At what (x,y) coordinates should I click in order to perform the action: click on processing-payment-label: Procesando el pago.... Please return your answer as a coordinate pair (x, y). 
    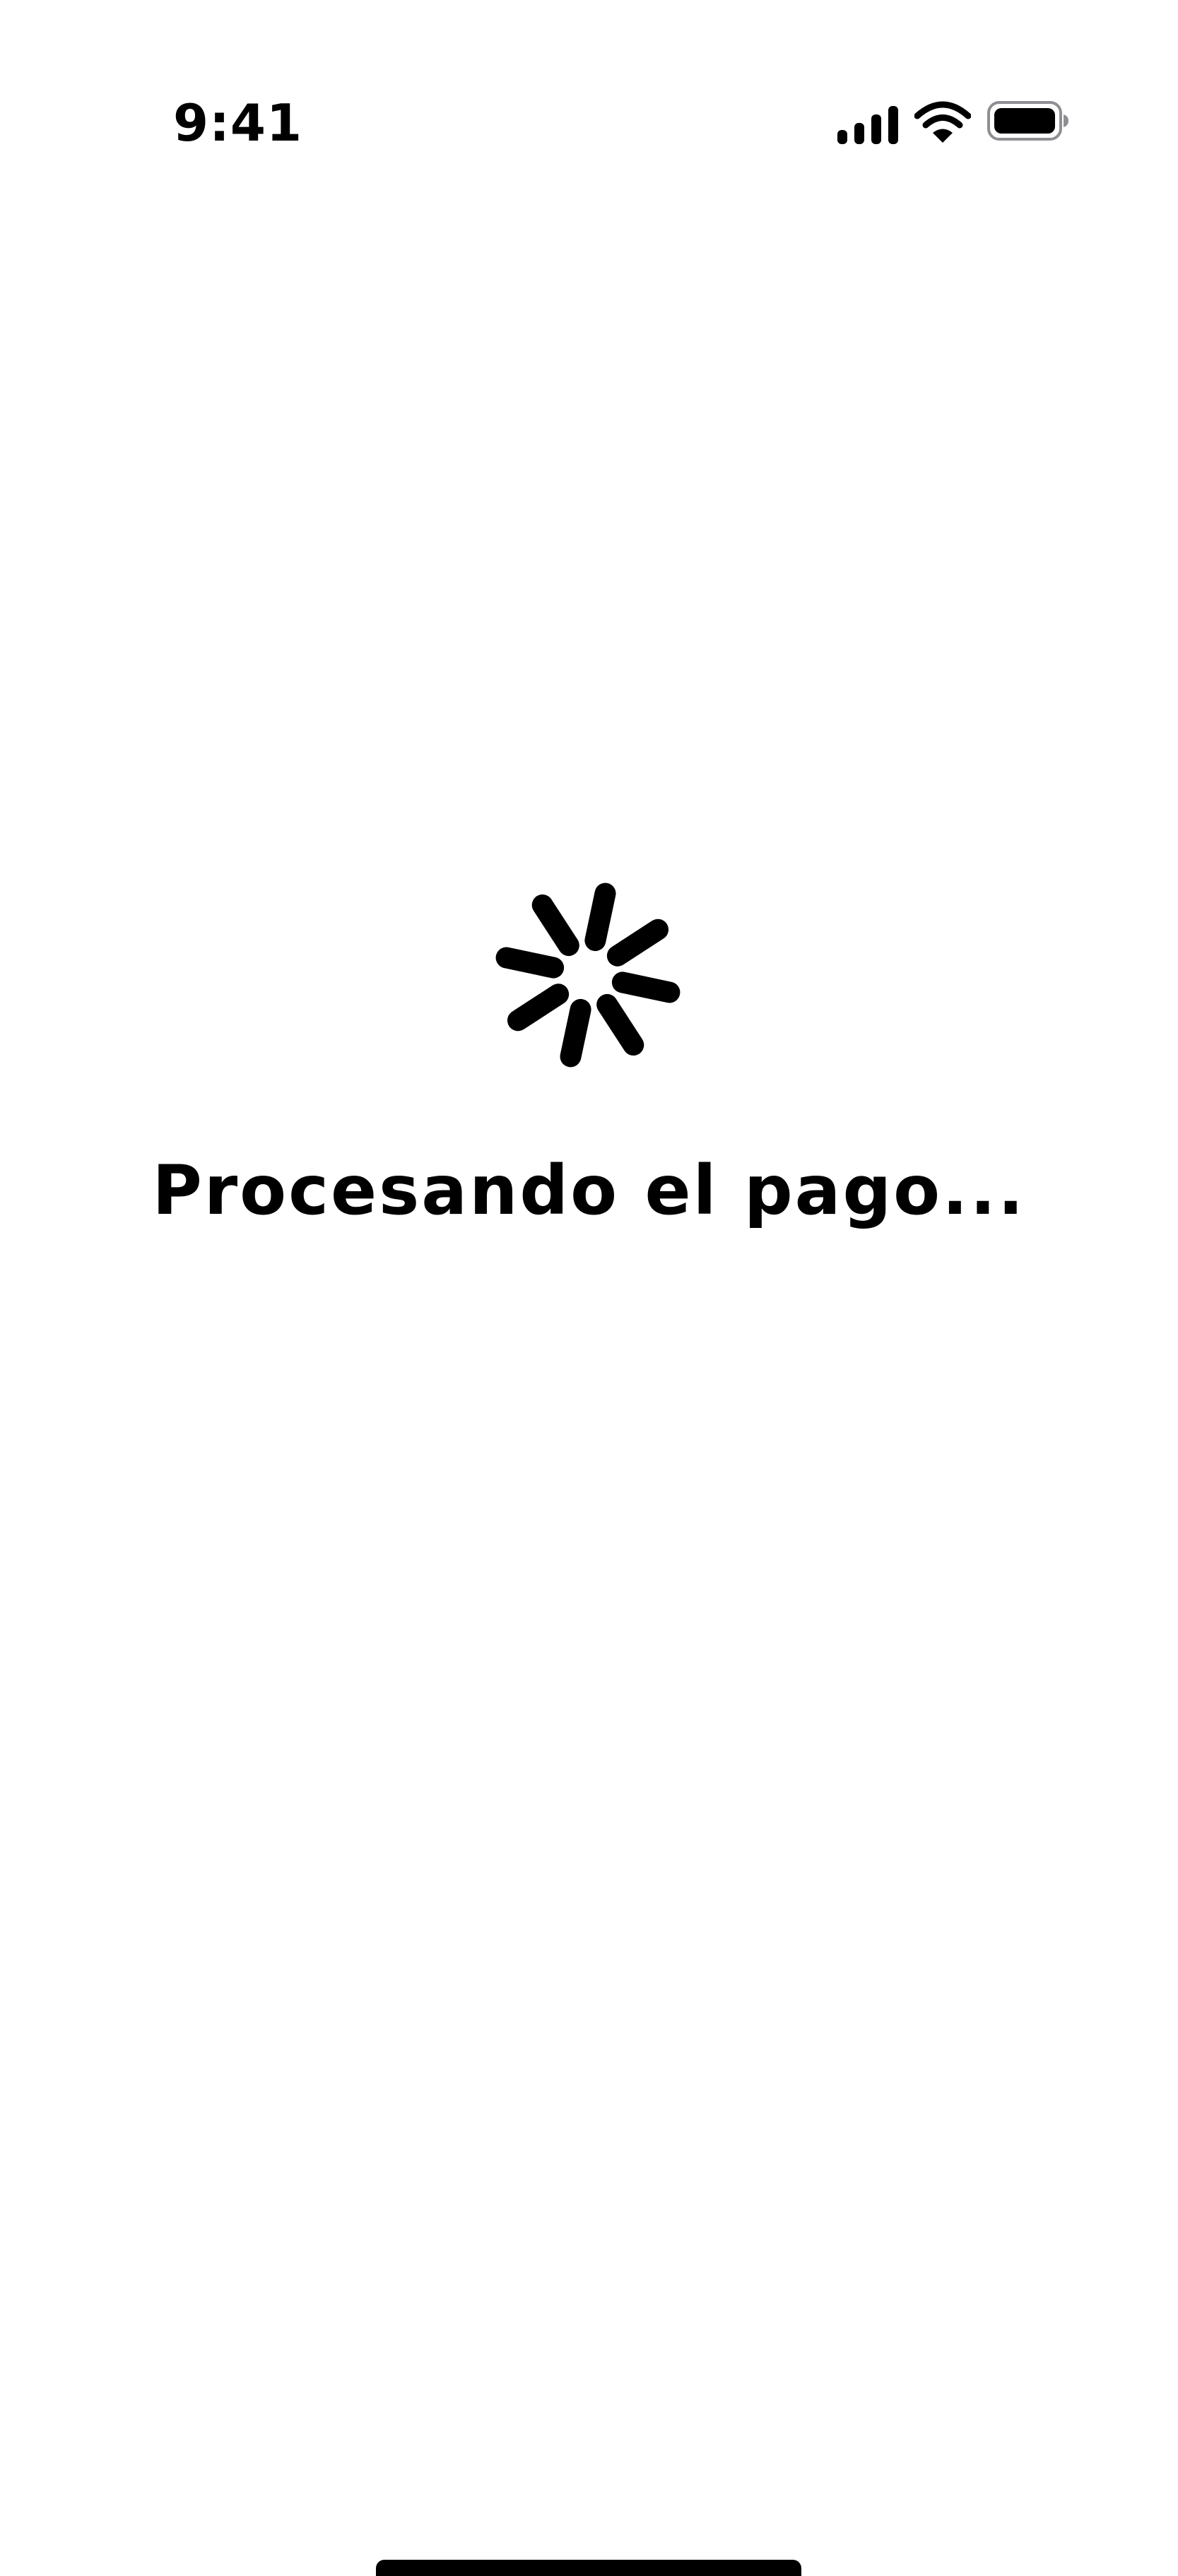
    Looking at the image, I should click on (589, 1190).